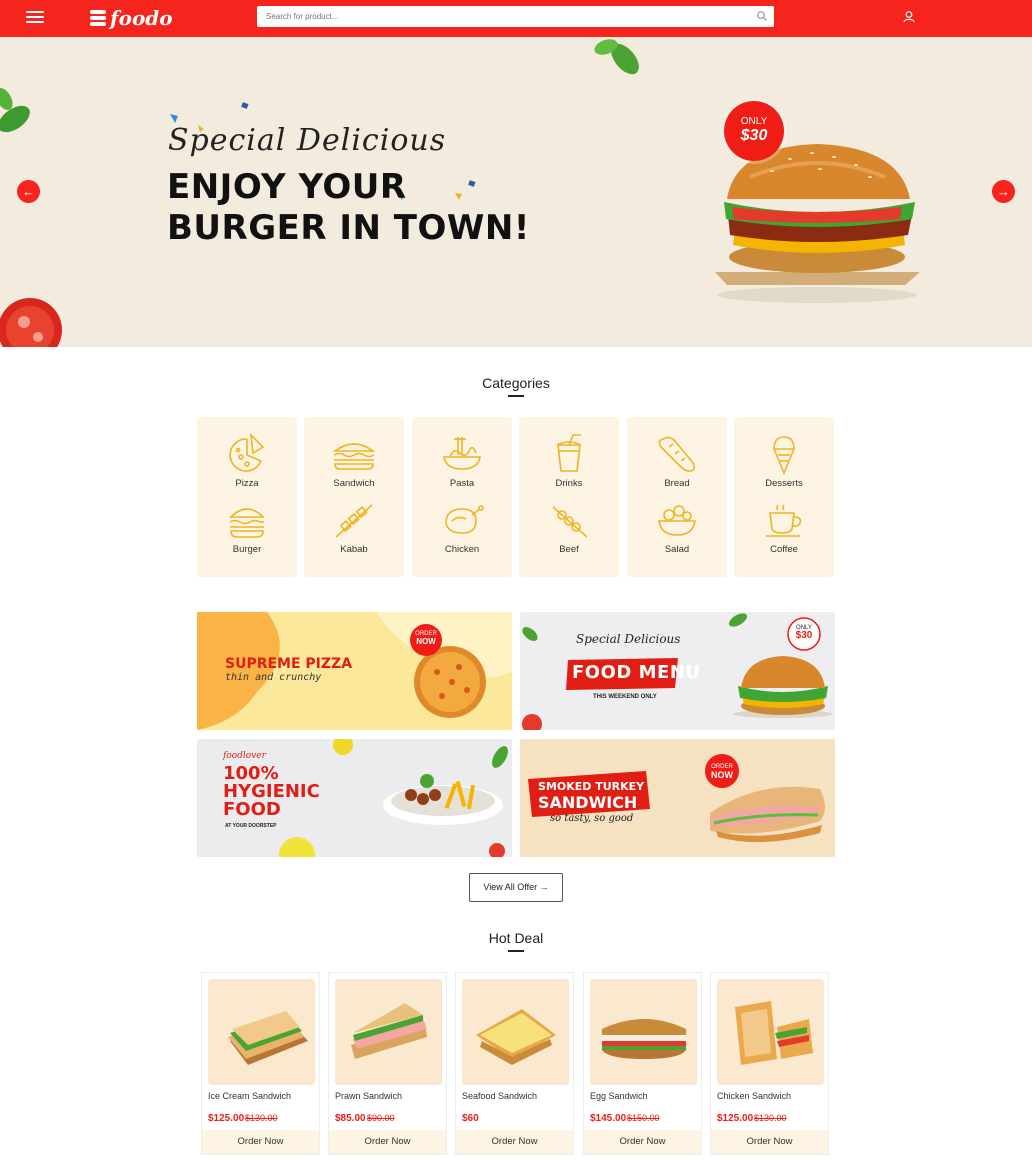 The image size is (1032, 1161). I want to click on promo-menu-badge: ONLY $30, so click(804, 632).